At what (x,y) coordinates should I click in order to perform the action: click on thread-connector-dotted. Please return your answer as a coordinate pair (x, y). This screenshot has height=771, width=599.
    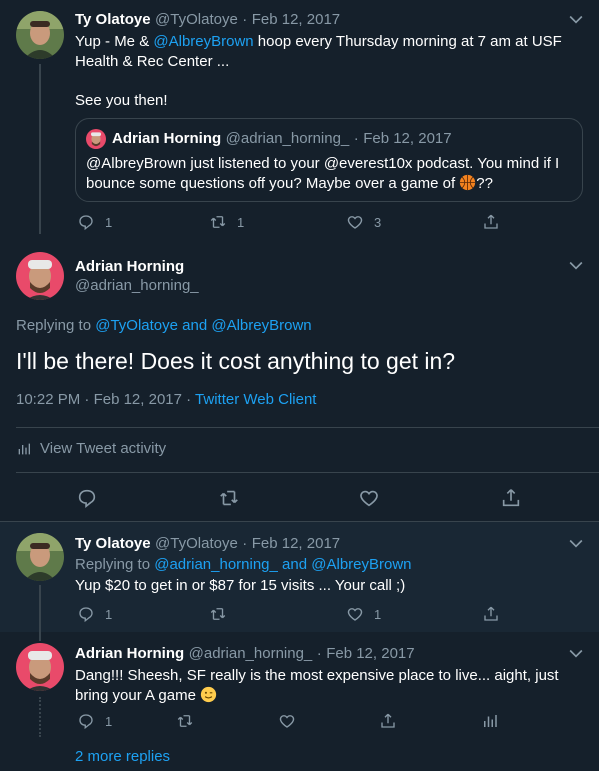
    Looking at the image, I should click on (40, 717).